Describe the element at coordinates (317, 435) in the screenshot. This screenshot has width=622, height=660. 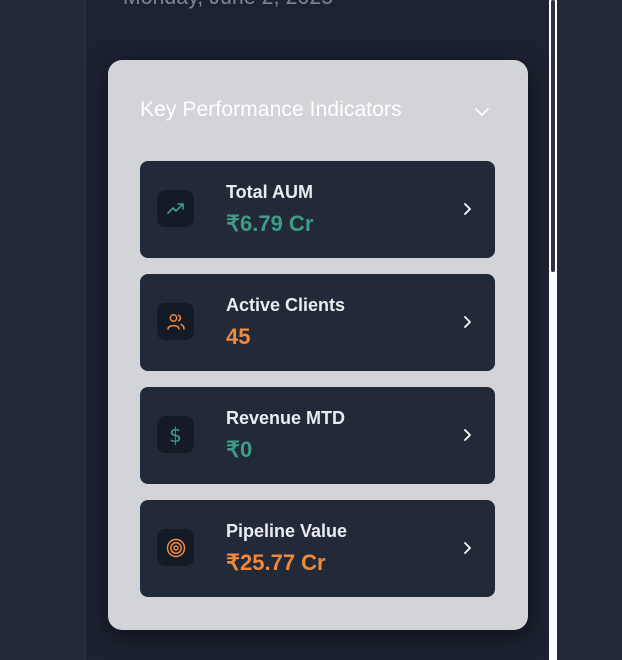
I see `kpi-card-revenue-mtd: $ Revenue MTD ₹0` at that location.